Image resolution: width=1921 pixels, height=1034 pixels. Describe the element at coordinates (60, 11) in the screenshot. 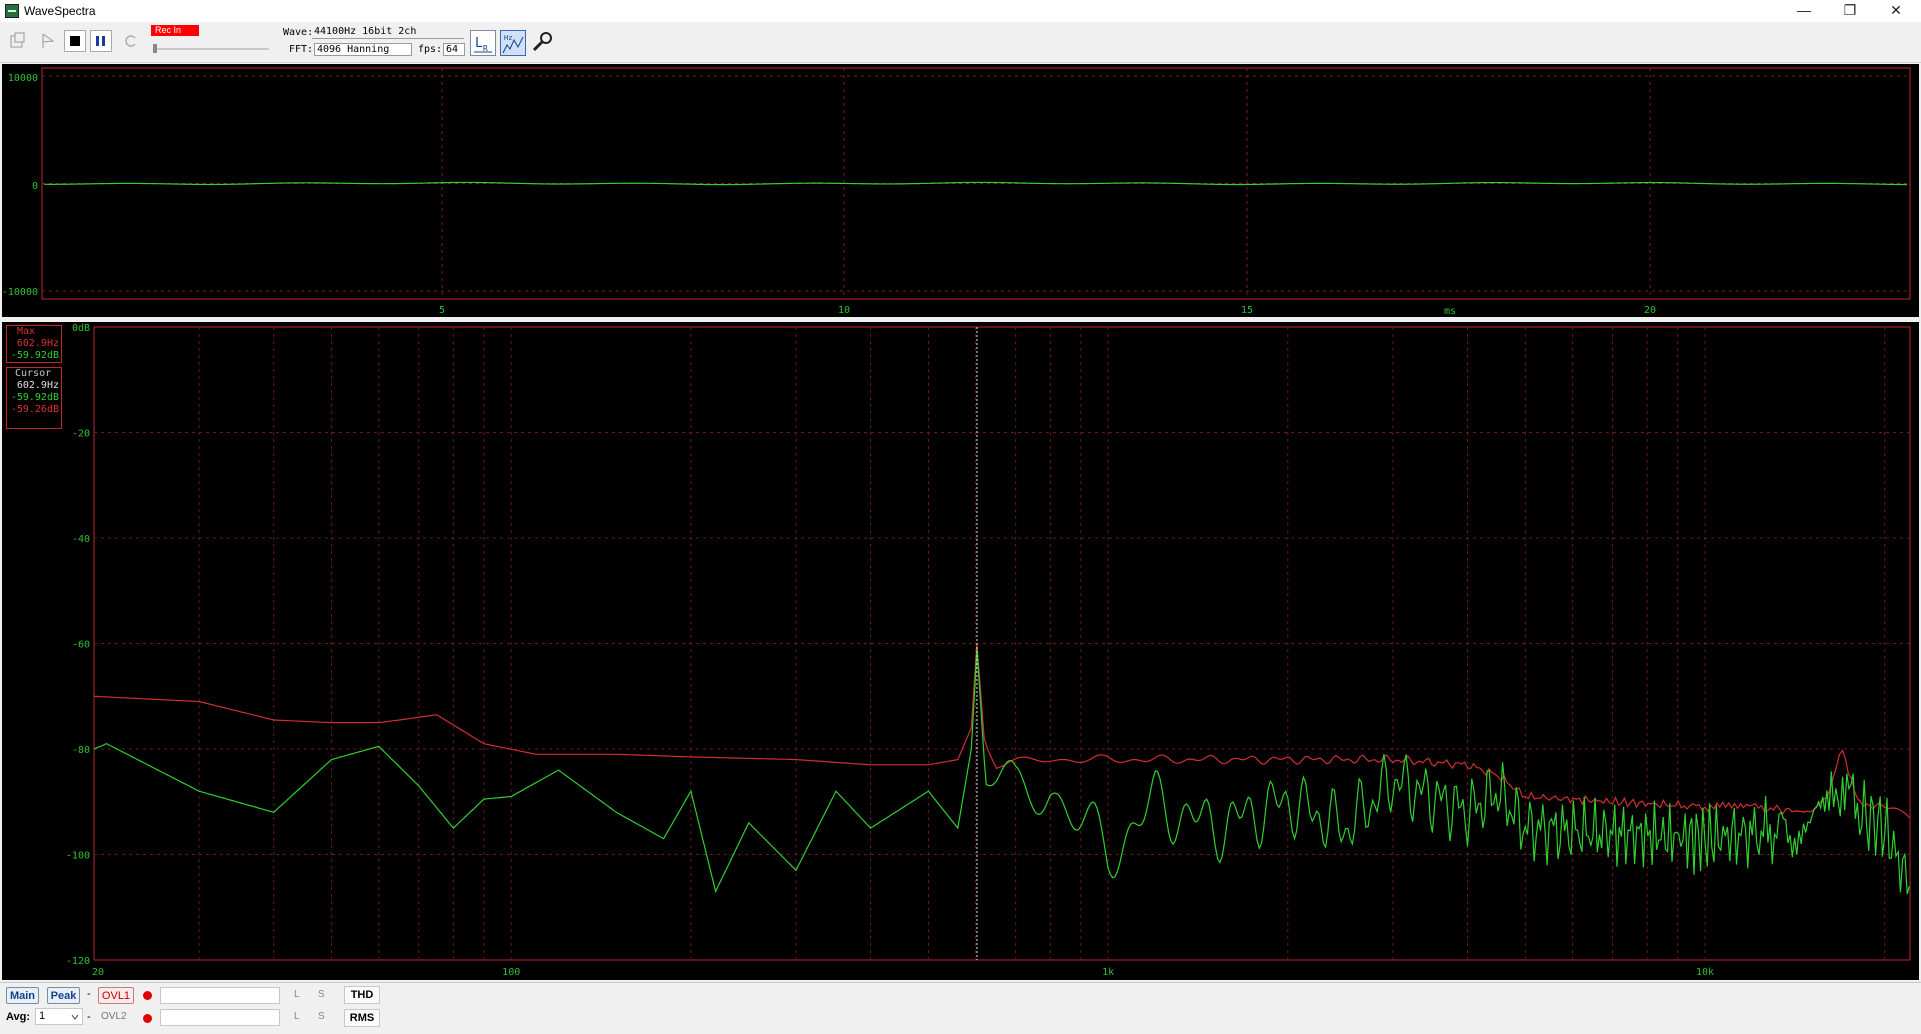

I see `window-title: WaveSpectra` at that location.